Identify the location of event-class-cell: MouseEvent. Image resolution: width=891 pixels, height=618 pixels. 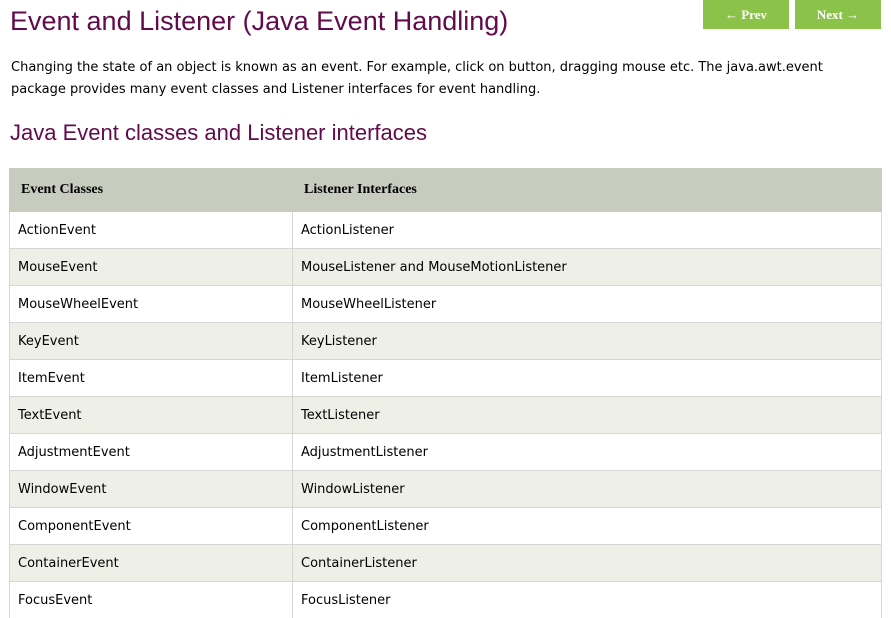
(151, 267).